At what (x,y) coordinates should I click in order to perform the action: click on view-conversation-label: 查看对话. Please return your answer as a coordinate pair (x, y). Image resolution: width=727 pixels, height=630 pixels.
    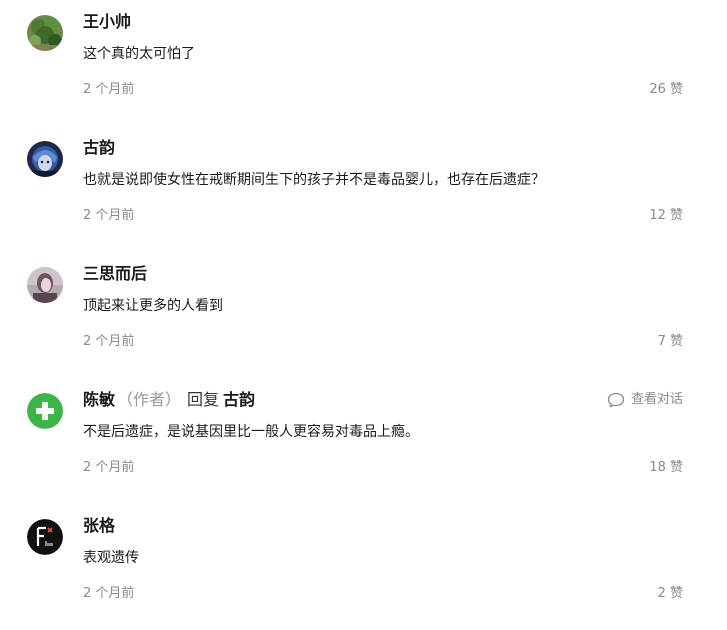
    Looking at the image, I should click on (656, 399).